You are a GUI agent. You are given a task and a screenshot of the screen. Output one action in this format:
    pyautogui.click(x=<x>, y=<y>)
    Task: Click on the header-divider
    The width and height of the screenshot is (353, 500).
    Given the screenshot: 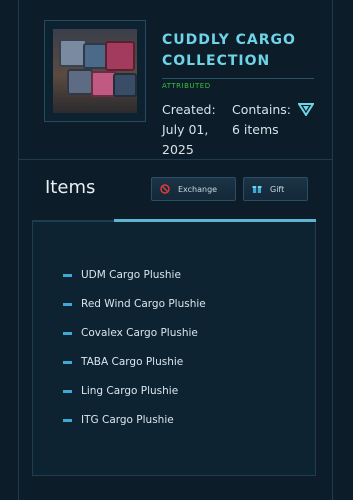 What is the action you would take?
    pyautogui.click(x=175, y=159)
    